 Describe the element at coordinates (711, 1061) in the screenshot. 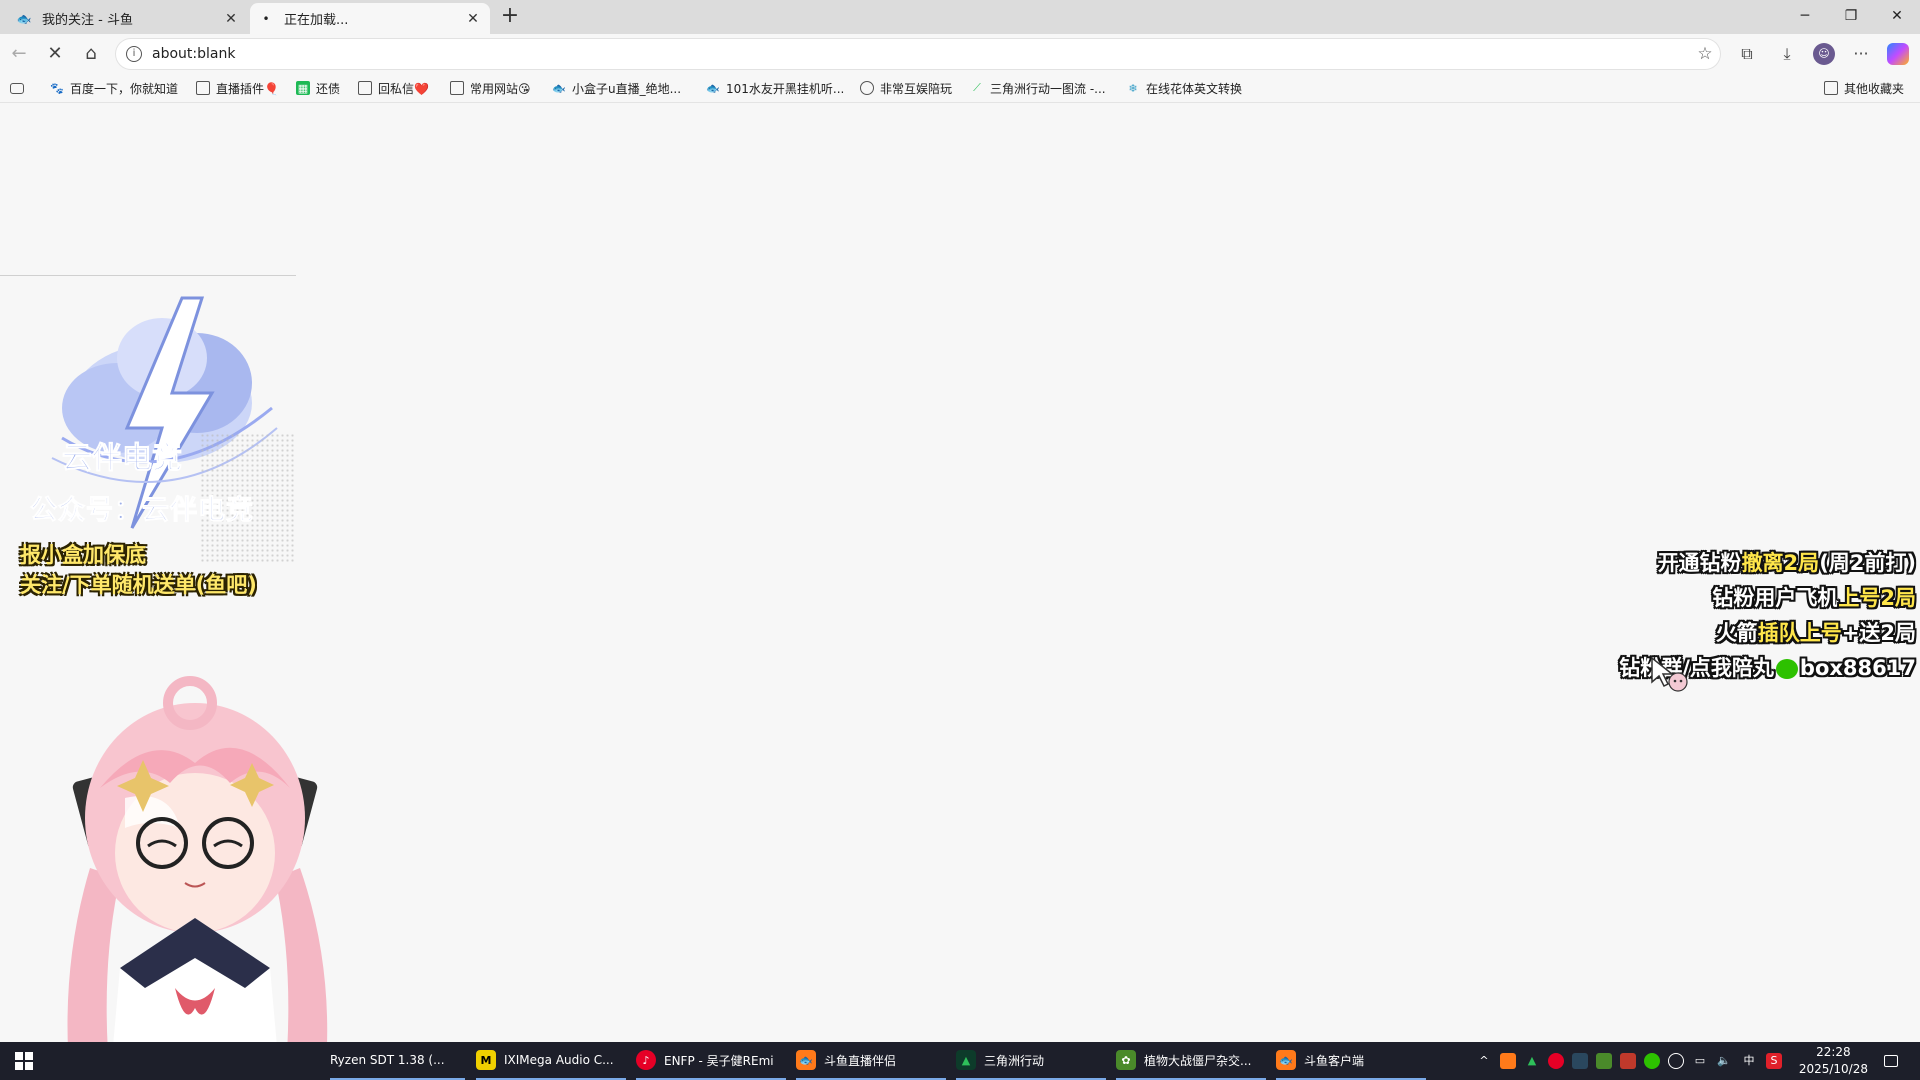

I see `taskbar-netease-music: ♪ ENFP - 吴子健REmi` at that location.